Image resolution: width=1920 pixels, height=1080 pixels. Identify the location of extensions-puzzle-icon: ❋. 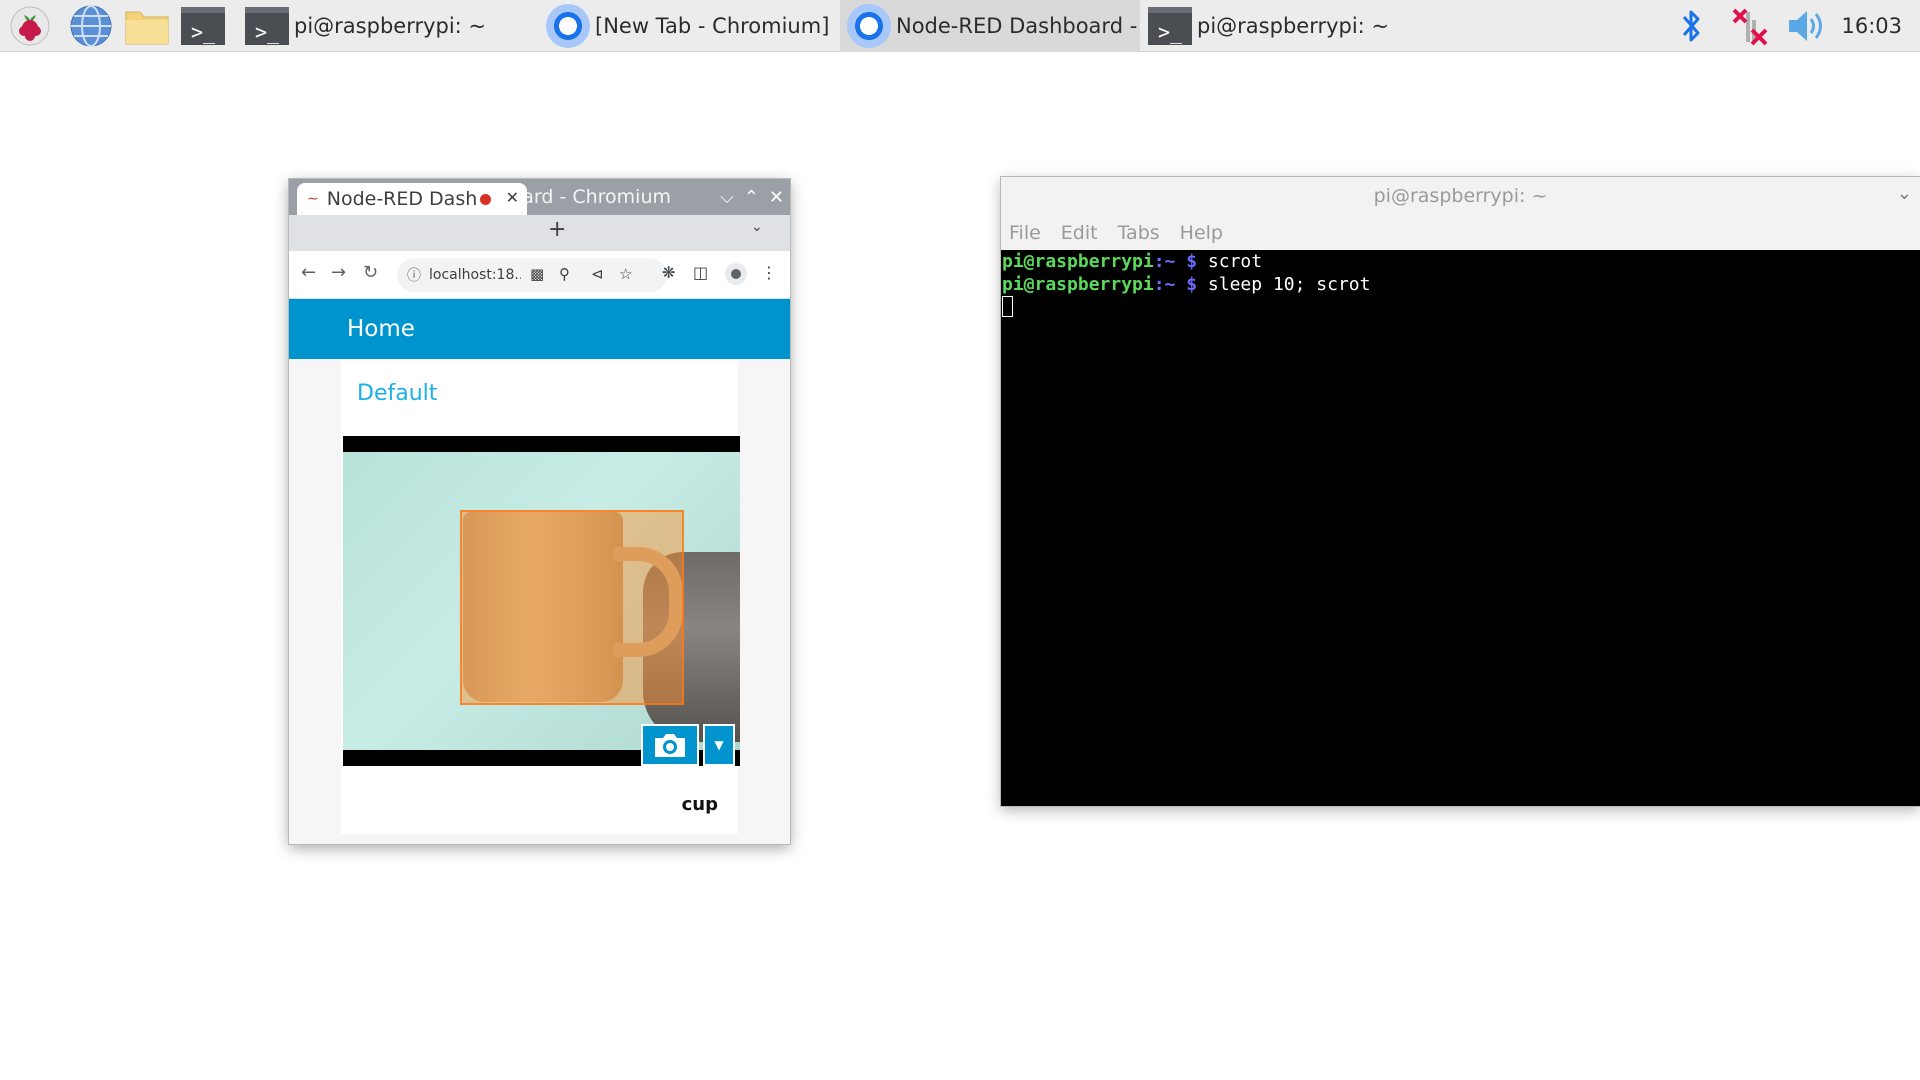
(668, 272).